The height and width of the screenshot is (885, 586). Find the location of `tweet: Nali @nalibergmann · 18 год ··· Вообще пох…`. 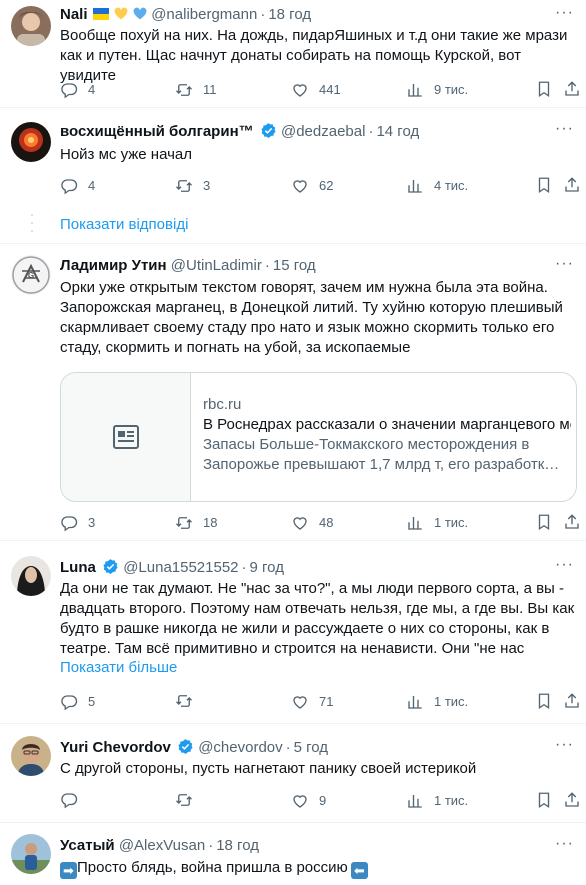

tweet: Nali @nalibergmann · 18 год ··· Вообще пох… is located at coordinates (293, 53).